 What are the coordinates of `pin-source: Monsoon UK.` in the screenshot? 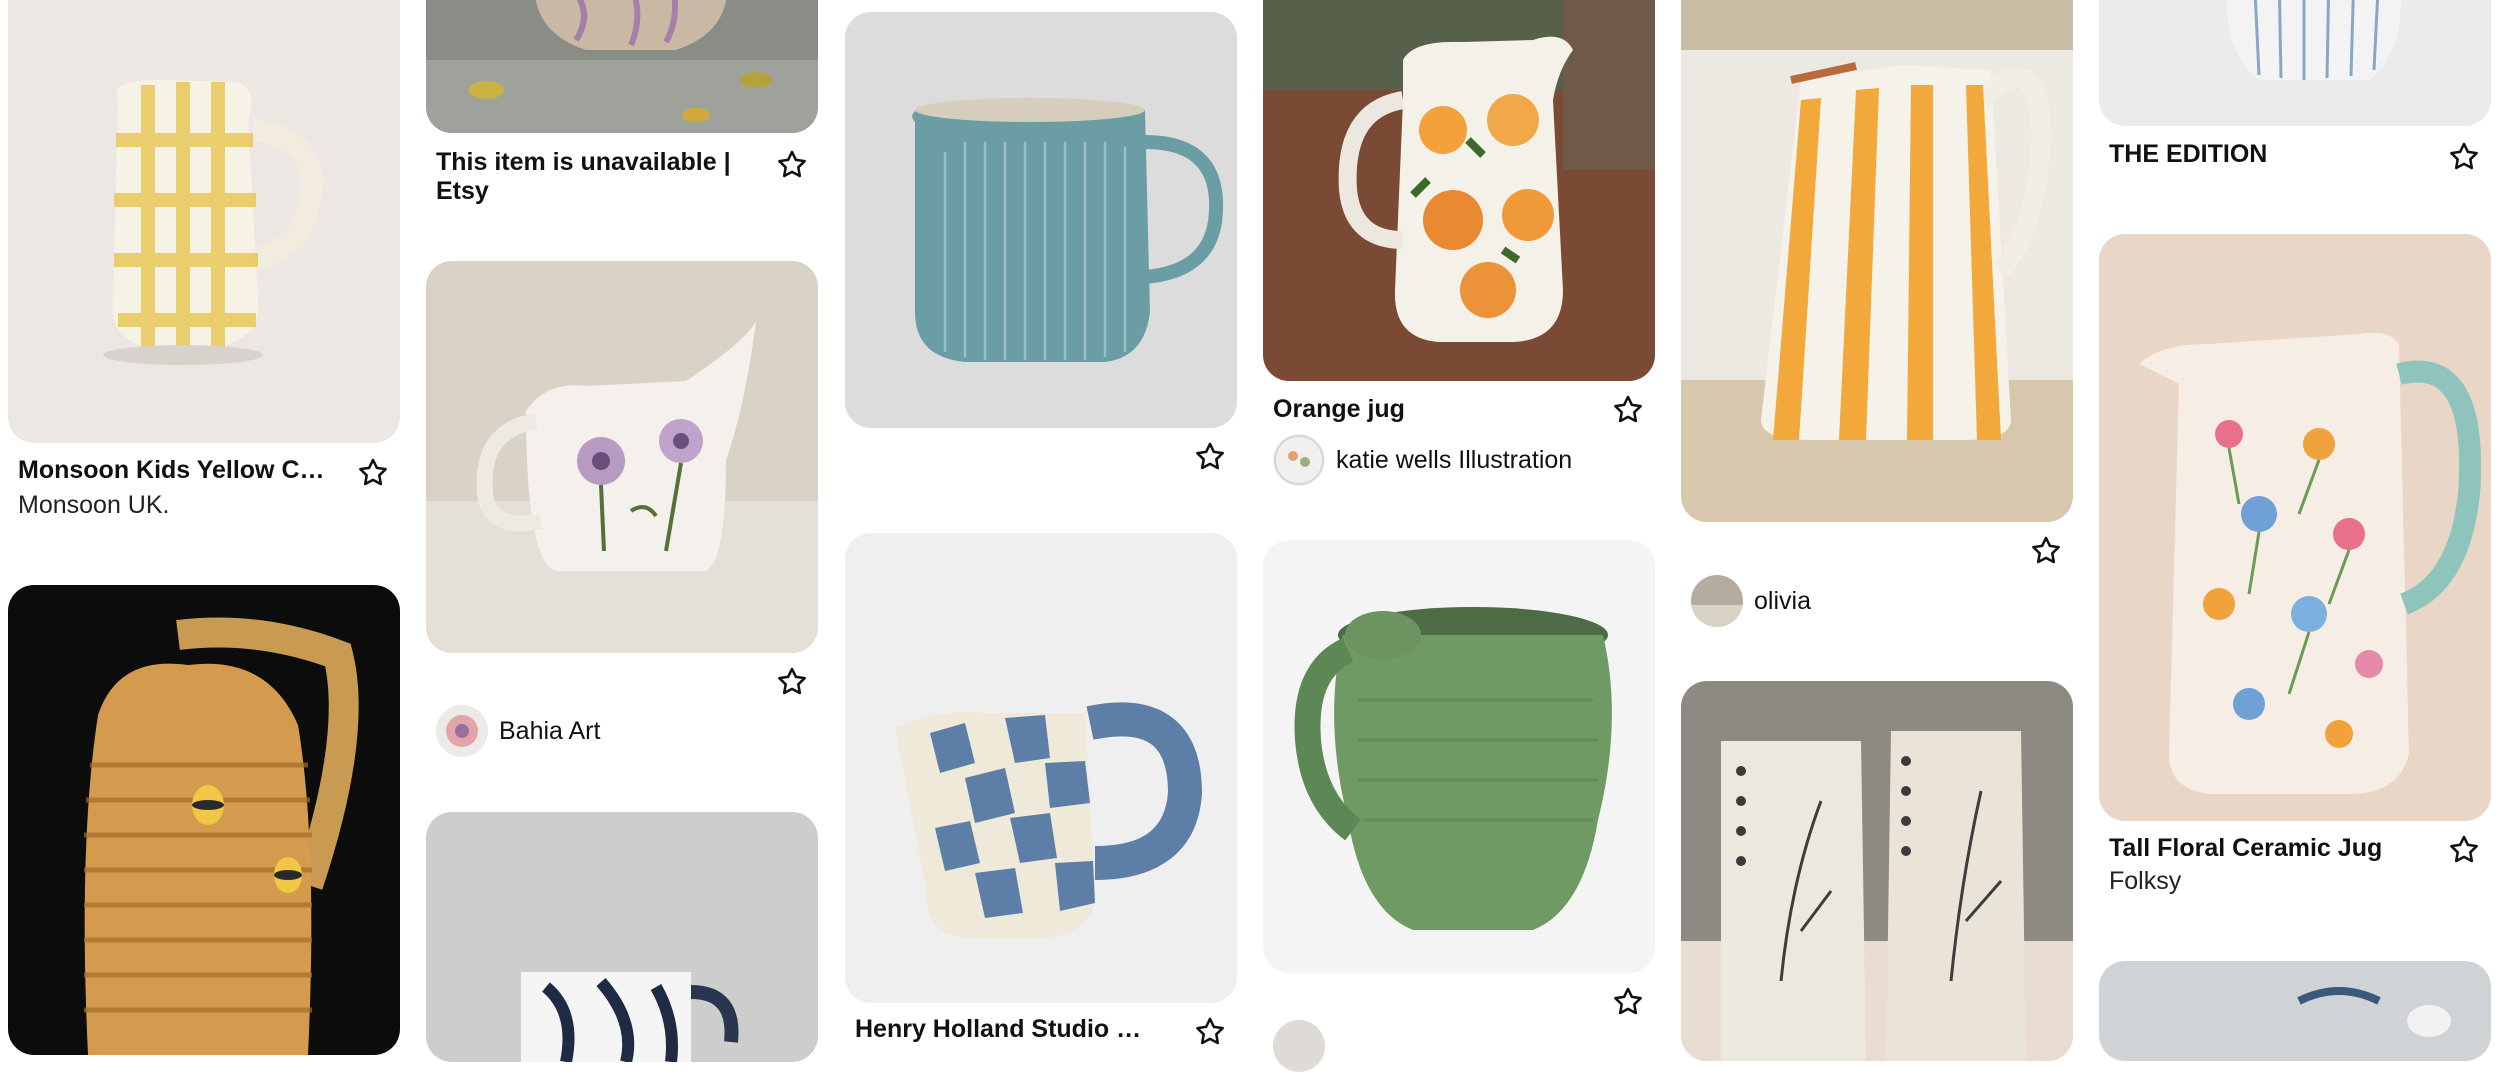 It's located at (94, 505).